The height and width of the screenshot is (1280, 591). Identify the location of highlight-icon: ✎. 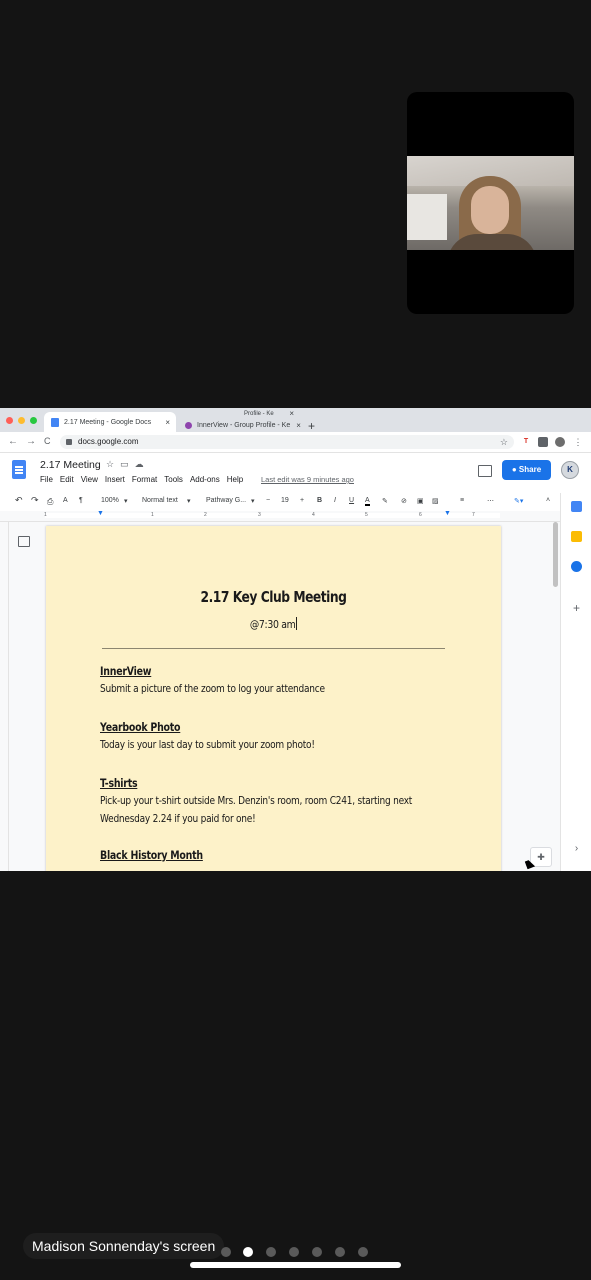
(385, 501).